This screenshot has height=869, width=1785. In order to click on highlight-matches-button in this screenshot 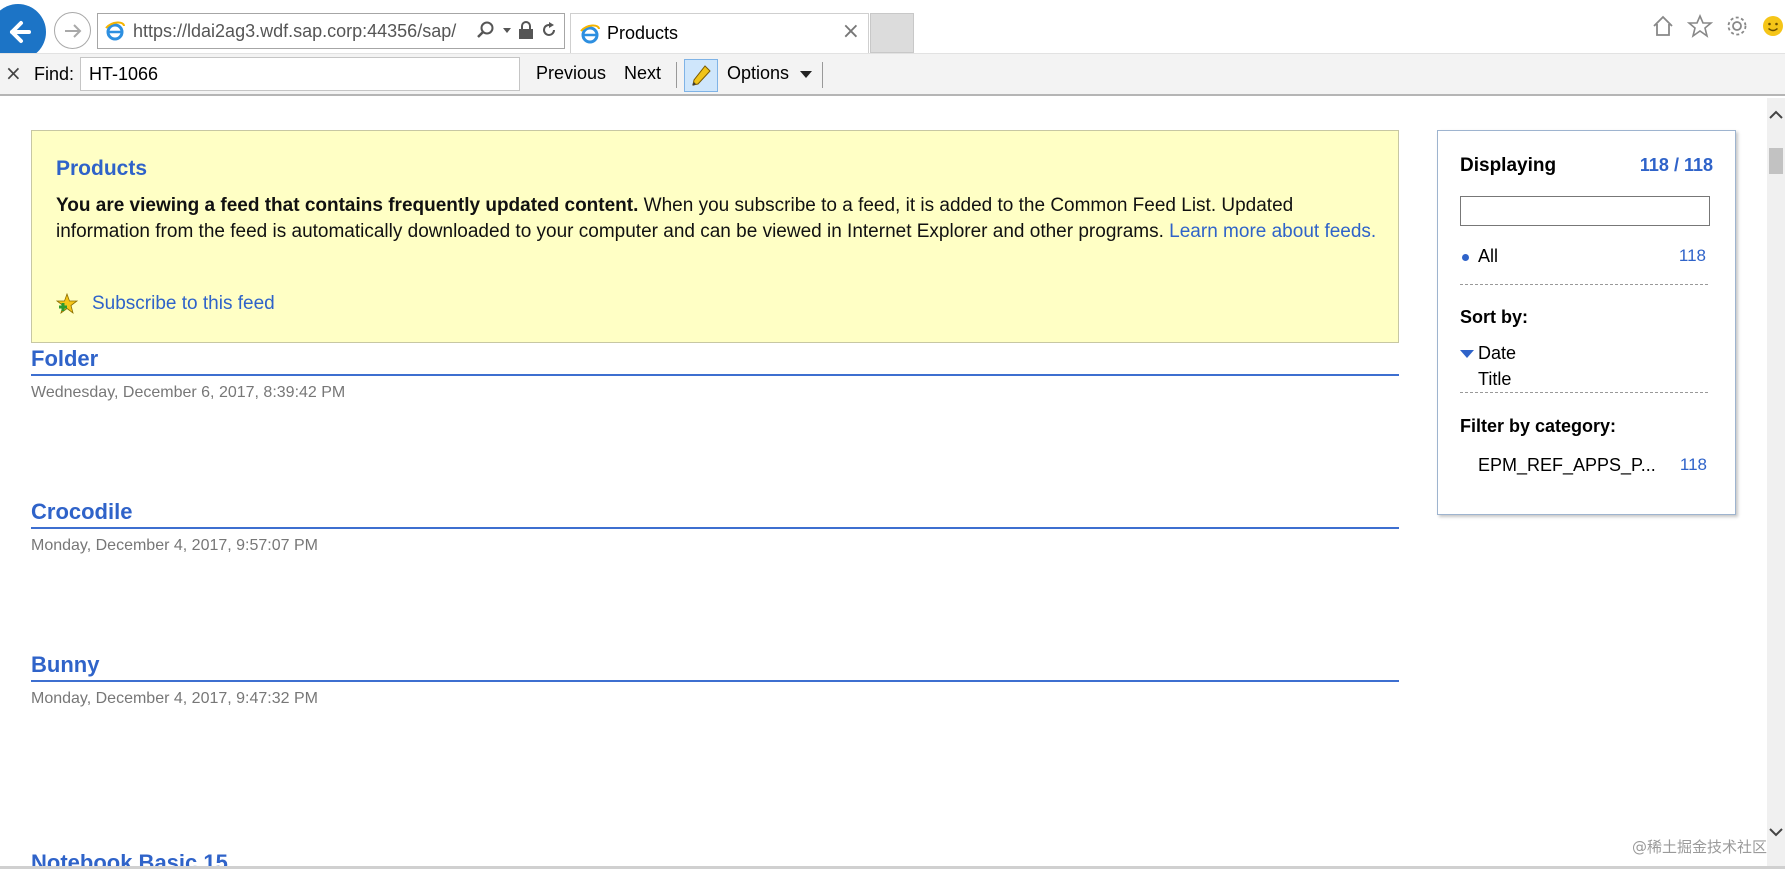, I will do `click(701, 75)`.